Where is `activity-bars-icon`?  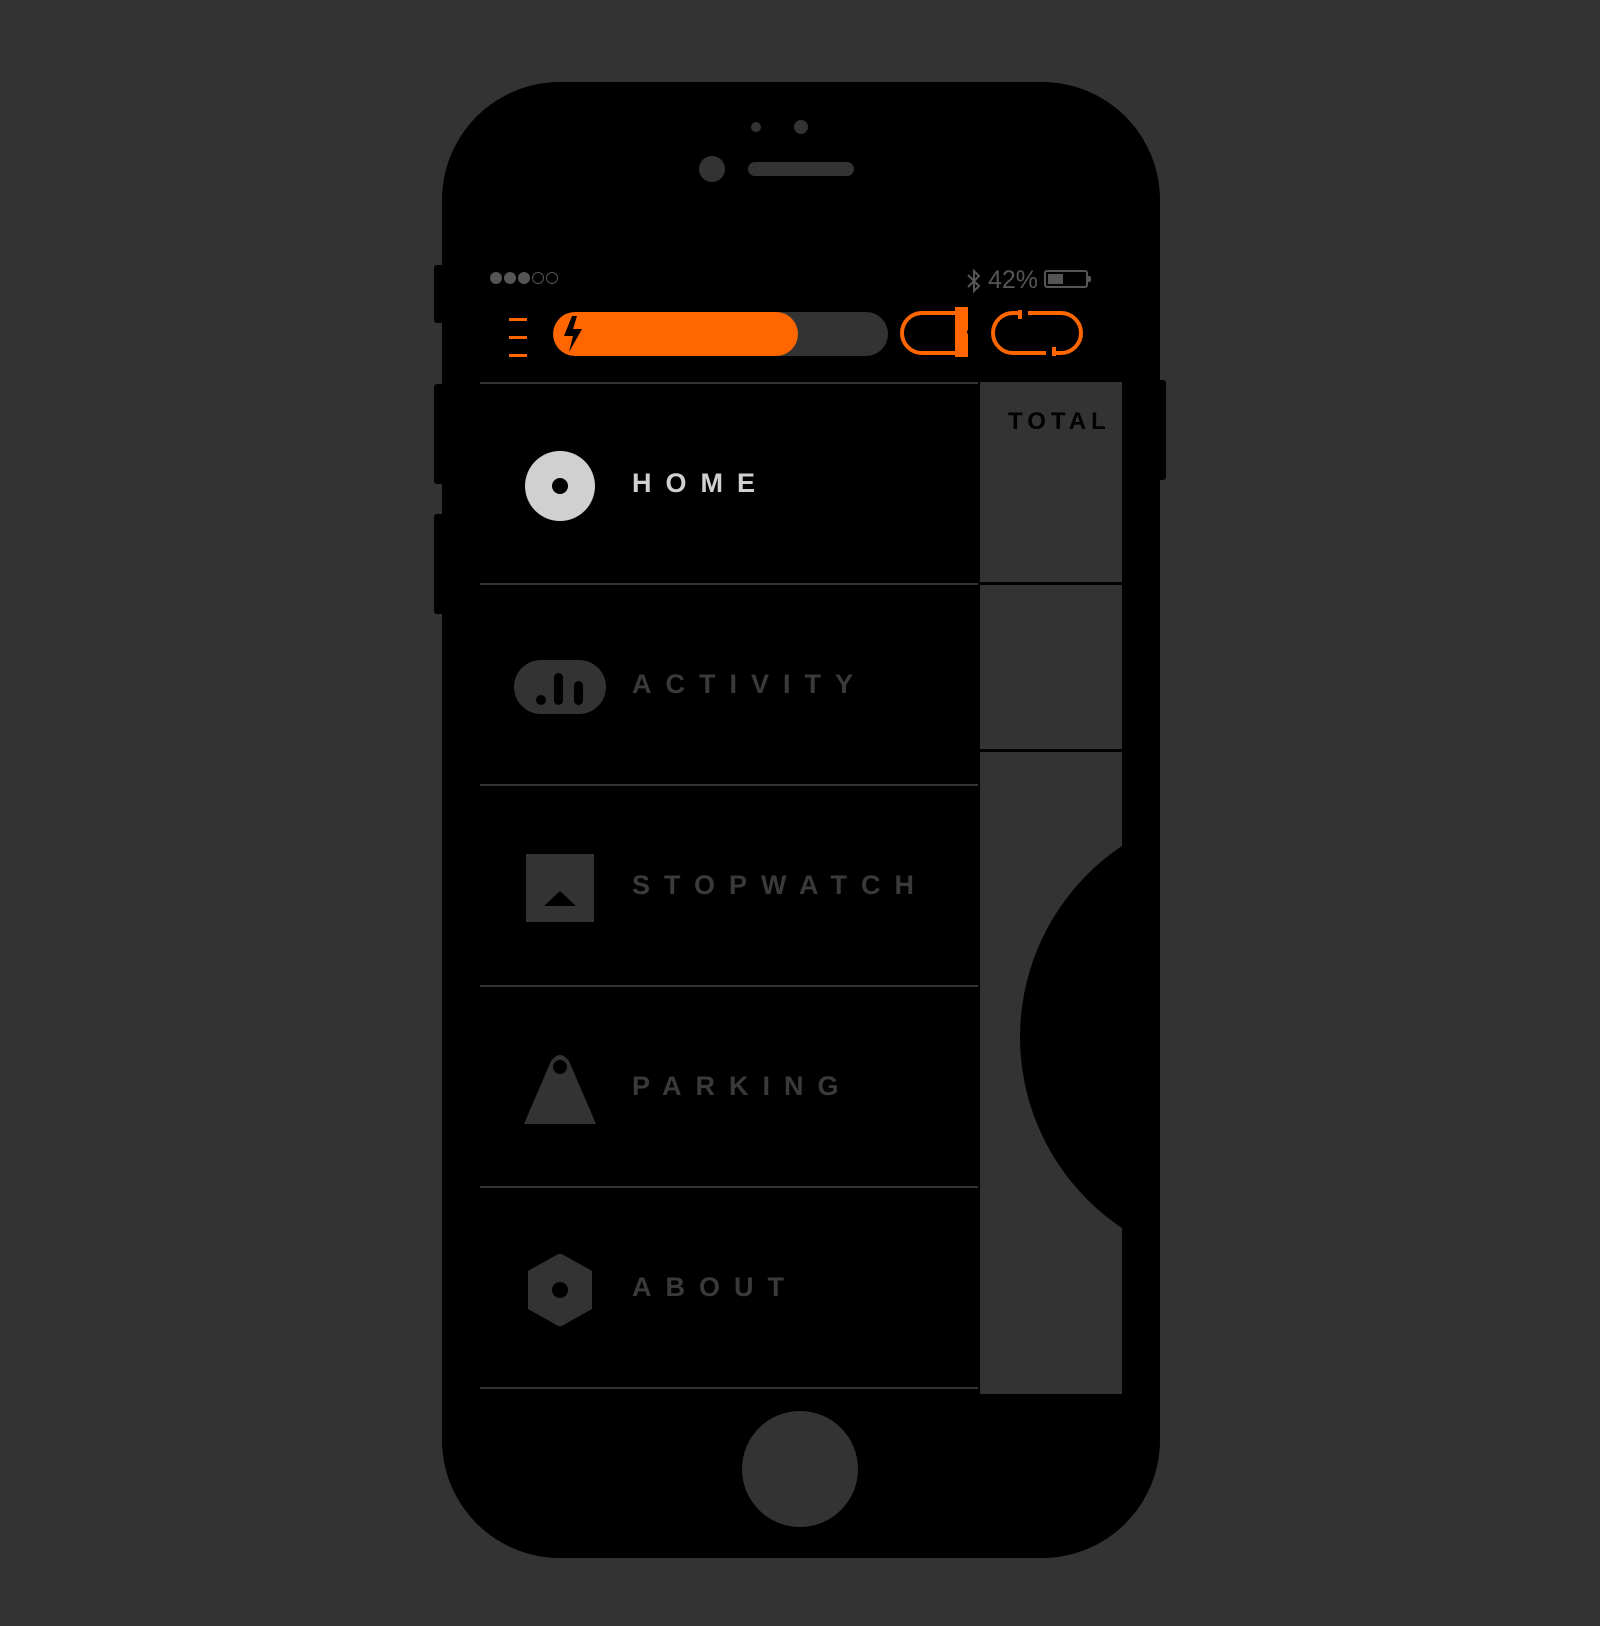
activity-bars-icon is located at coordinates (560, 687).